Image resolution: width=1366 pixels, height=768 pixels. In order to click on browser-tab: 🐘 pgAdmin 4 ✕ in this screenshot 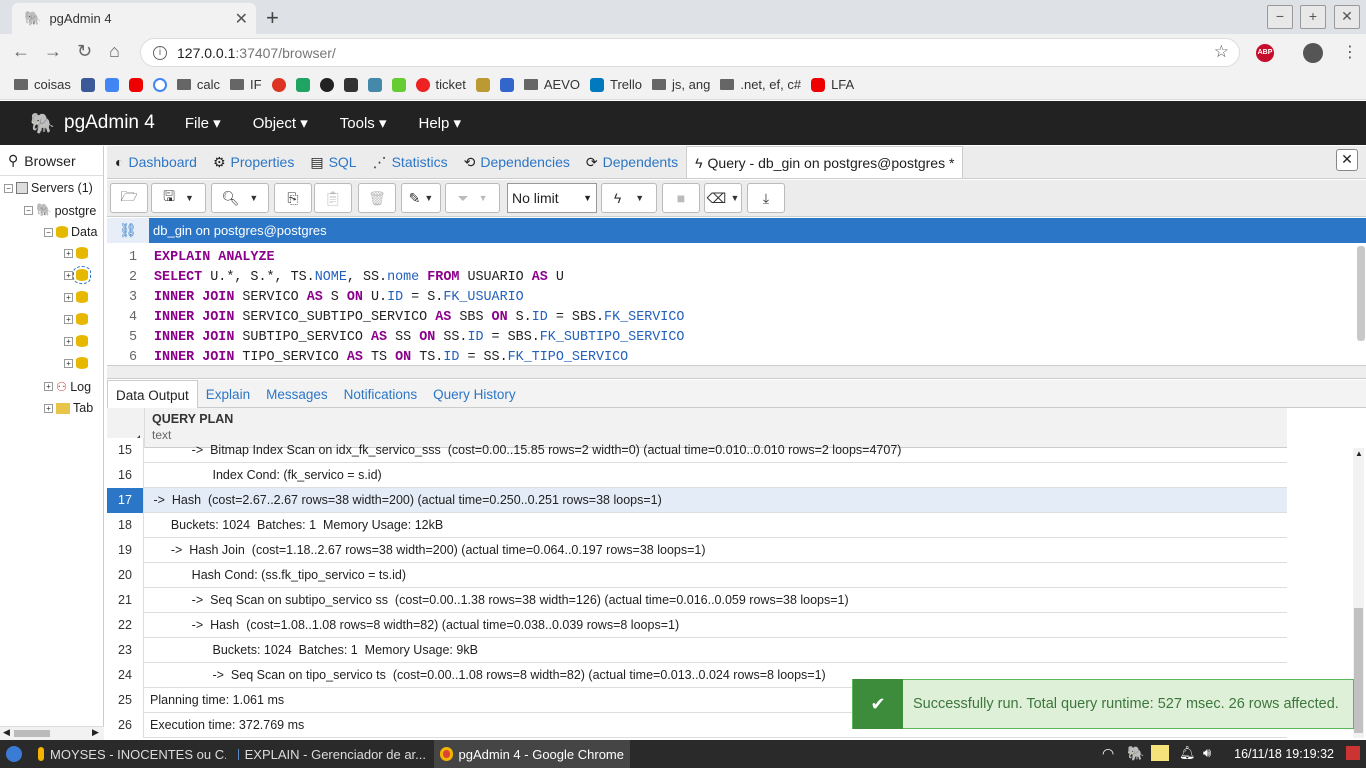, I will do `click(134, 18)`.